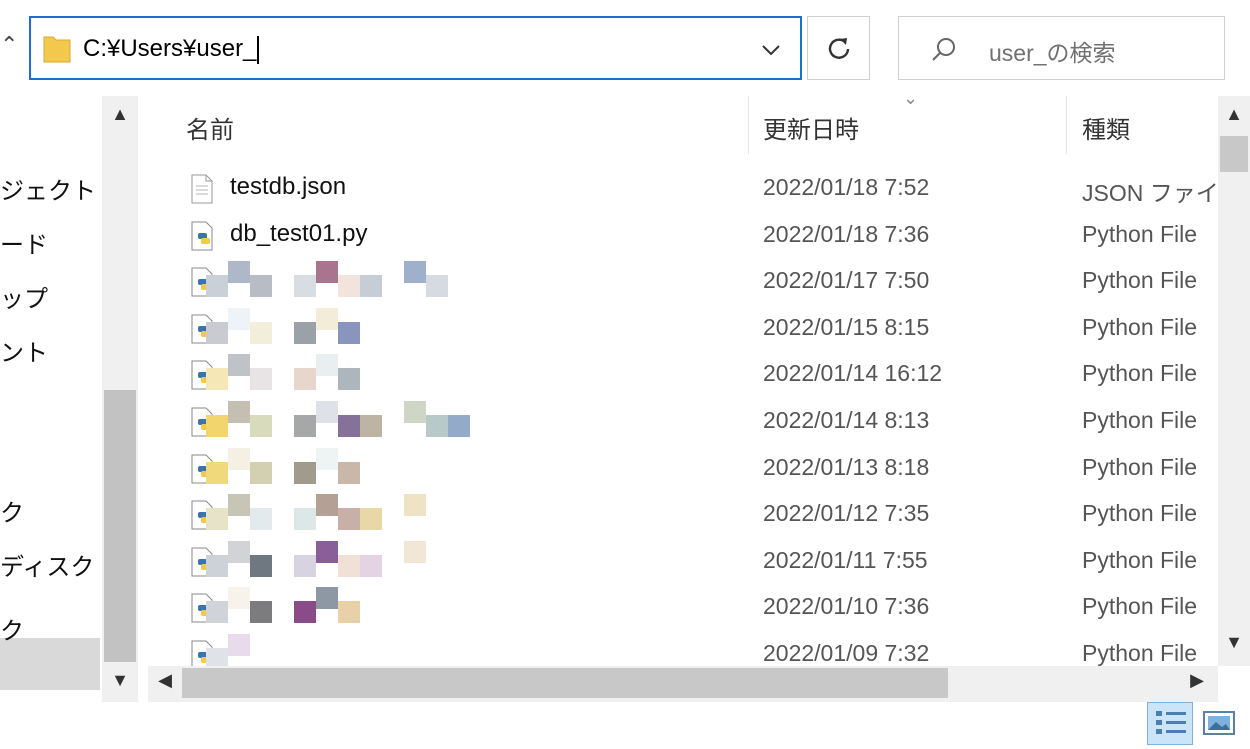  Describe the element at coordinates (683, 649) in the screenshot. I see `table-row: 2022/01/09 7:32 Python File` at that location.